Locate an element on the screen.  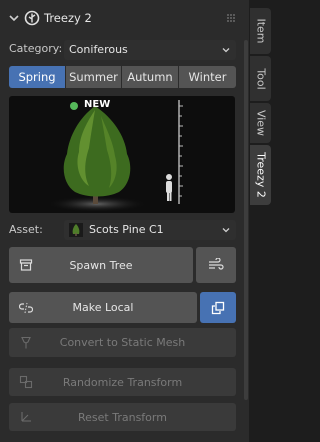
asset-value: Scots Pine C1 is located at coordinates (126, 229).